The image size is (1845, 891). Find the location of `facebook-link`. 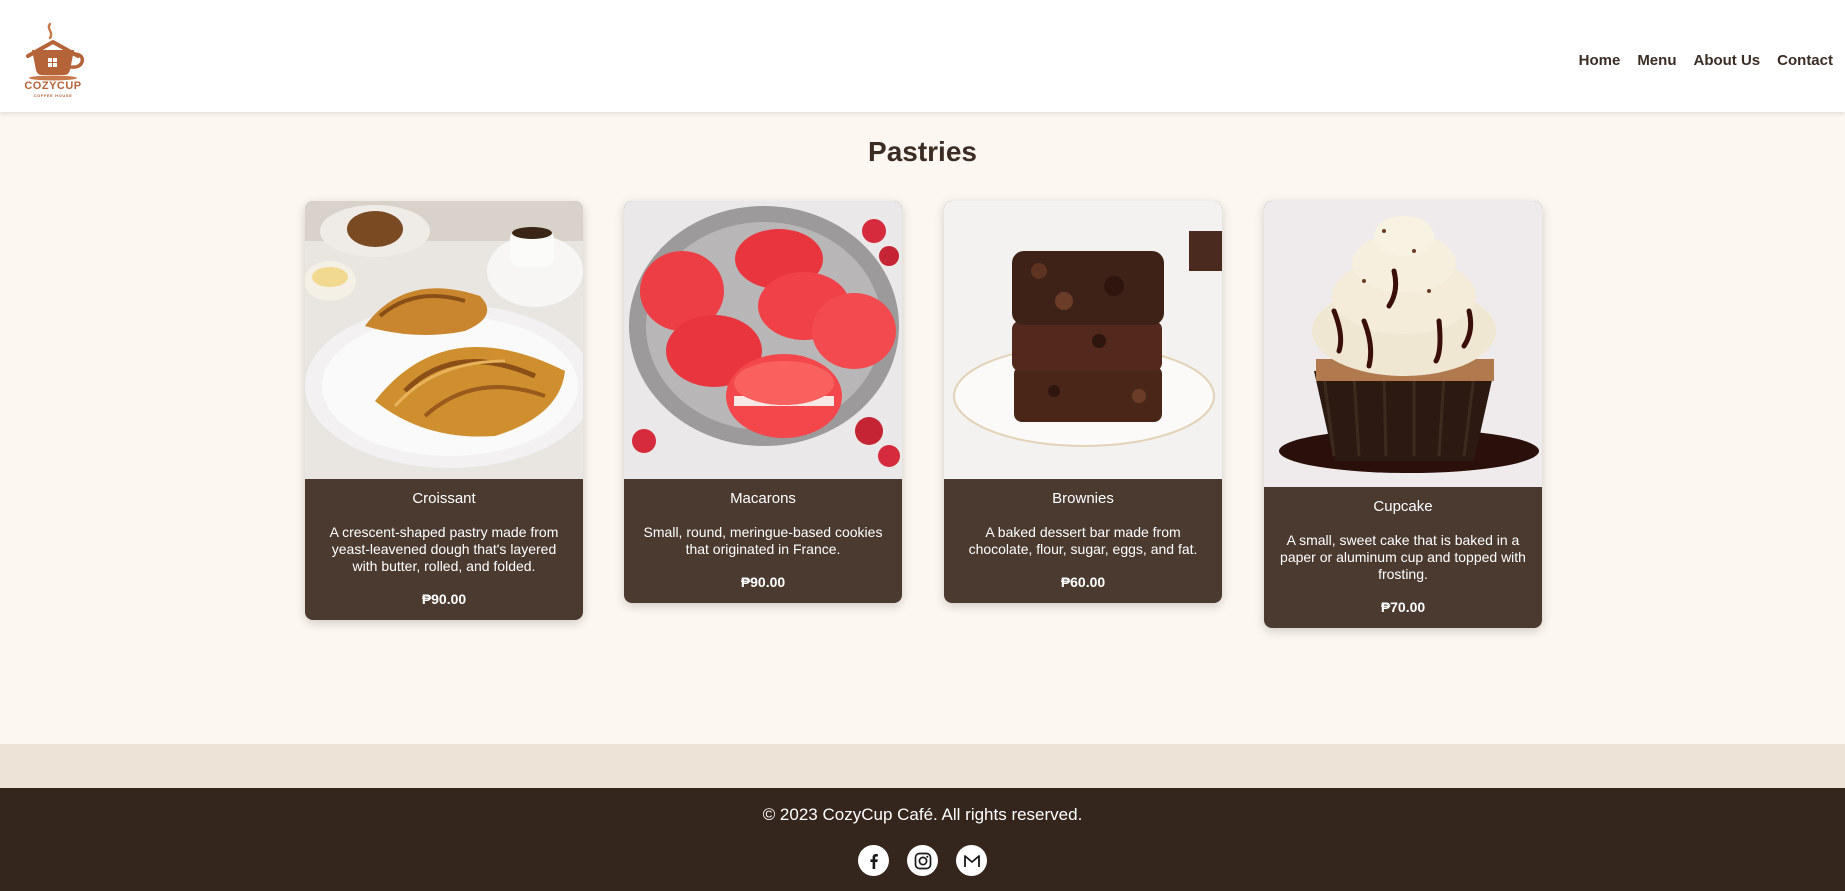

facebook-link is located at coordinates (873, 860).